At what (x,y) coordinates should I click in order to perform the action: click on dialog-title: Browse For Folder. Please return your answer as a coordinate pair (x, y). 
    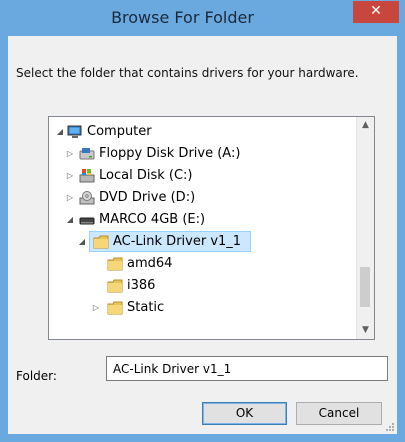
    Looking at the image, I should click on (182, 17).